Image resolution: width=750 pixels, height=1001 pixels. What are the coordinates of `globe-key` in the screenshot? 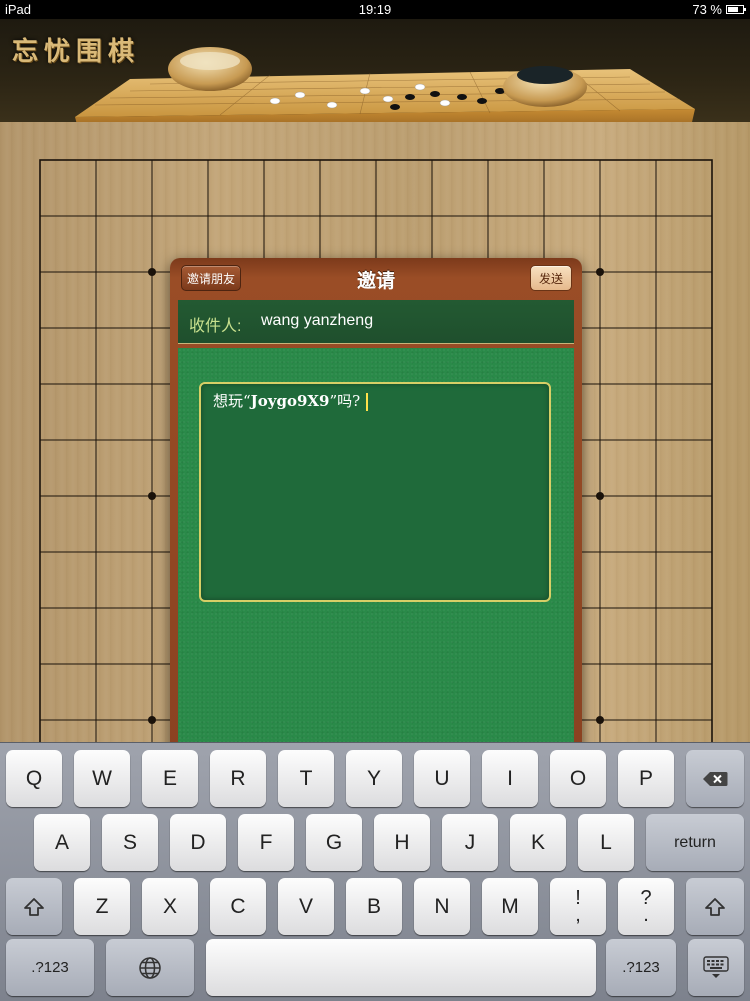 It's located at (150, 967).